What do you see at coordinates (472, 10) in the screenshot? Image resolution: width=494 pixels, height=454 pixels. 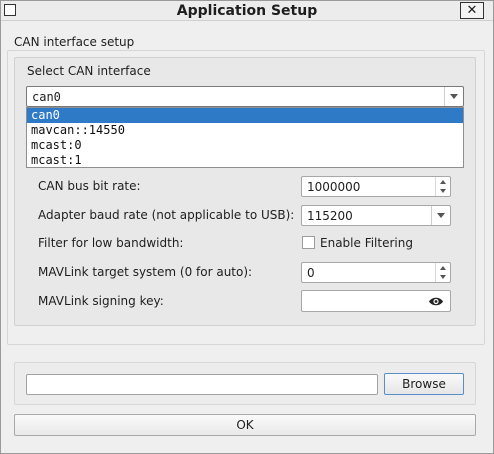 I see `close-button: ✕` at bounding box center [472, 10].